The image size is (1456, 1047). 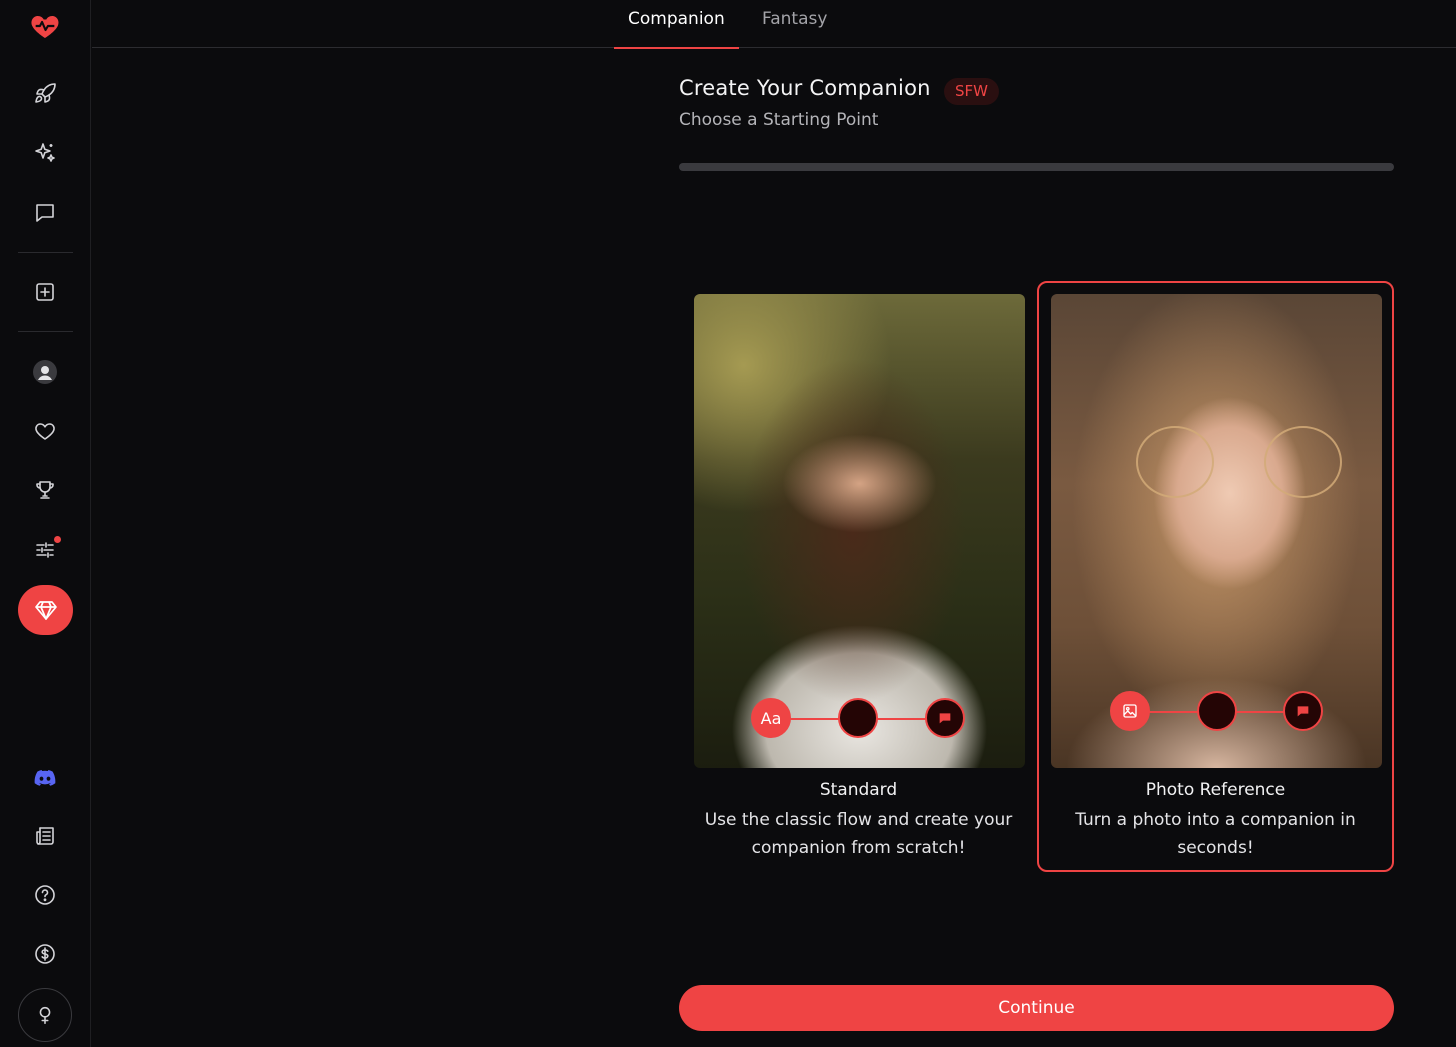 I want to click on help-icon, so click(x=45, y=895).